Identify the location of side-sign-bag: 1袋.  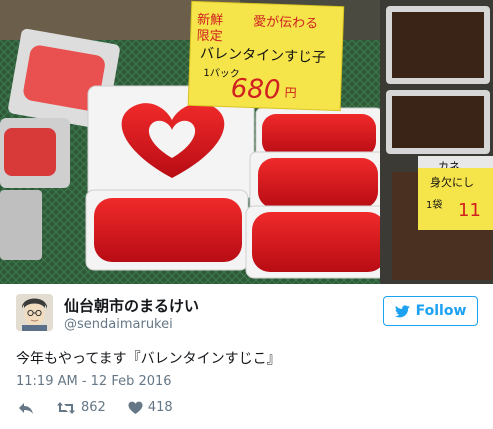
(434, 204).